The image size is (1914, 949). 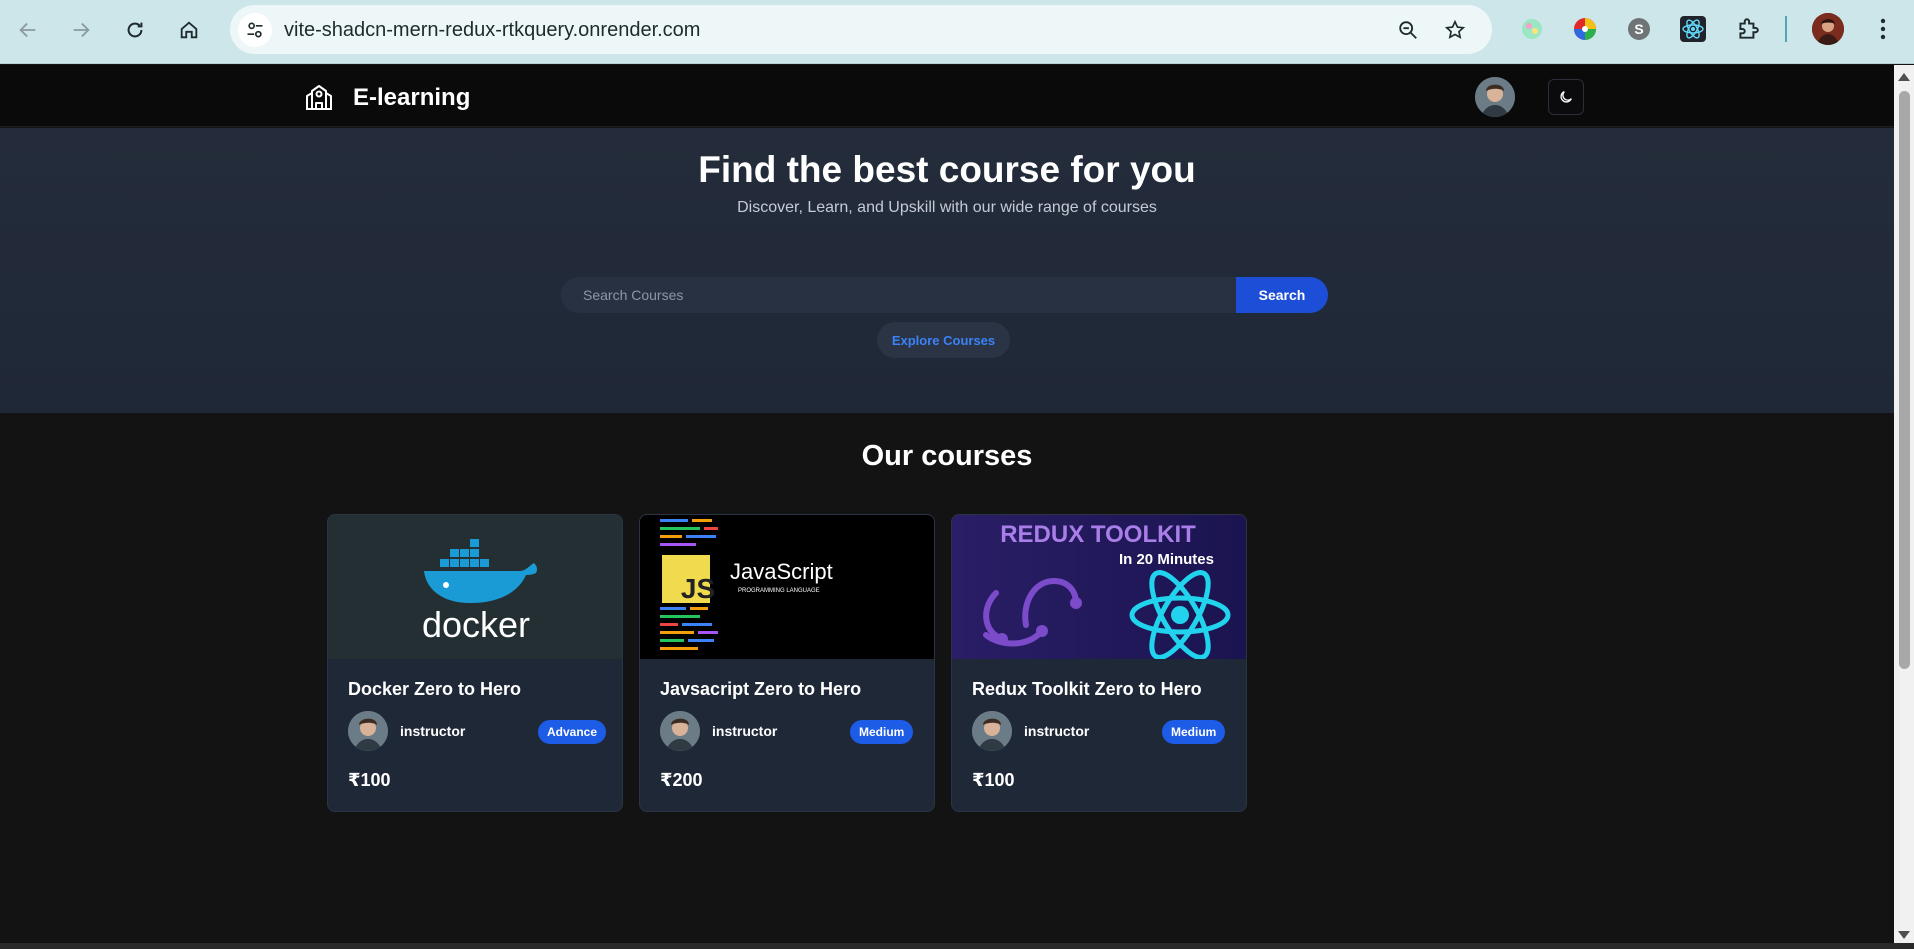 What do you see at coordinates (1904, 77) in the screenshot?
I see `scroll-up-arrow` at bounding box center [1904, 77].